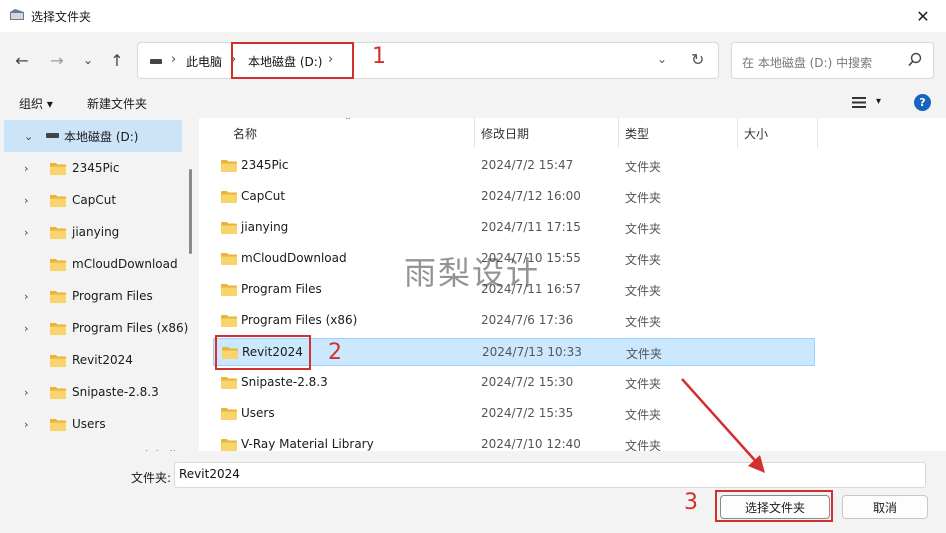 This screenshot has width=946, height=533. Describe the element at coordinates (100, 445) in the screenshot. I see `sidebar-item: ›V-Ray Material Library` at that location.